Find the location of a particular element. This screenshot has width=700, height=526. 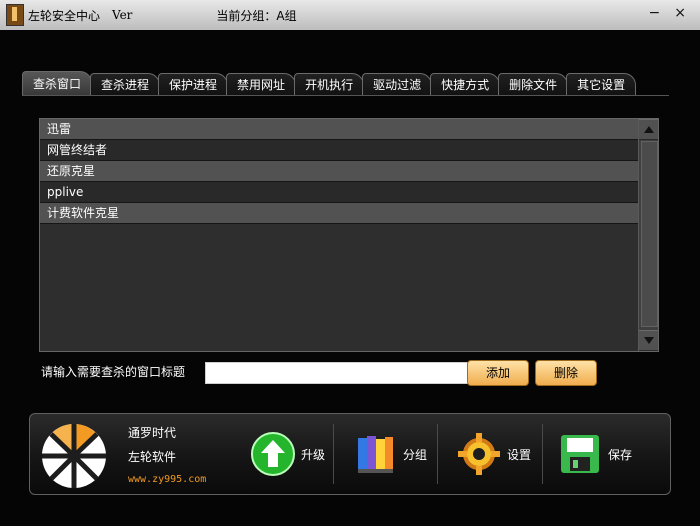

list-item: 迅雷 is located at coordinates (339, 129).